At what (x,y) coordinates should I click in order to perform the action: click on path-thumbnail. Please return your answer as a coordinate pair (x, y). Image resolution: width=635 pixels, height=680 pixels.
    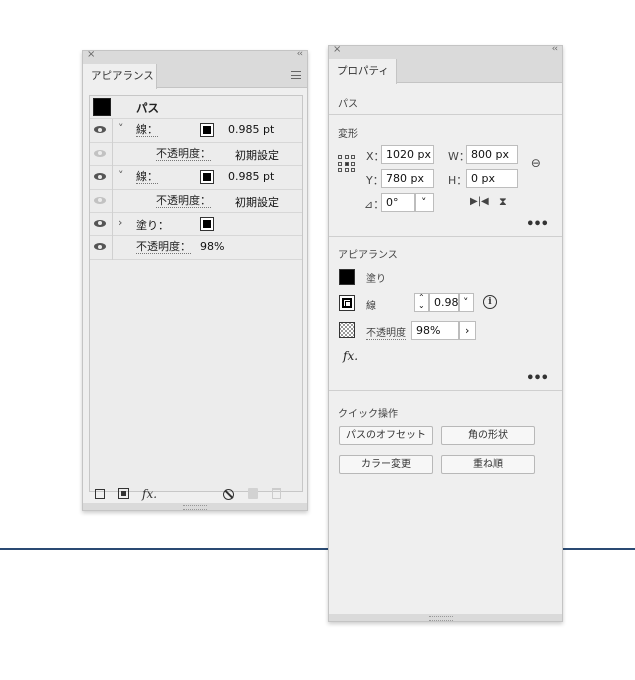
    Looking at the image, I should click on (102, 107).